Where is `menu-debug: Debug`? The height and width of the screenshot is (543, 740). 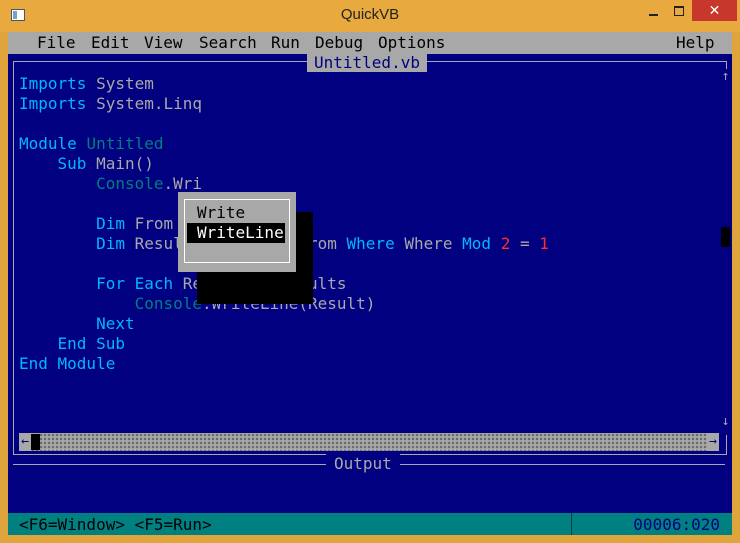
menu-debug: Debug is located at coordinates (339, 42).